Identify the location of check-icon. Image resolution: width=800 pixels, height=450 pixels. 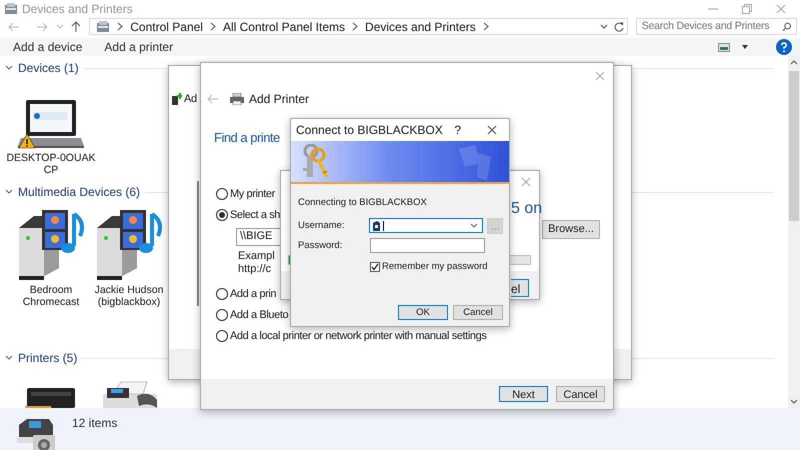
(375, 267).